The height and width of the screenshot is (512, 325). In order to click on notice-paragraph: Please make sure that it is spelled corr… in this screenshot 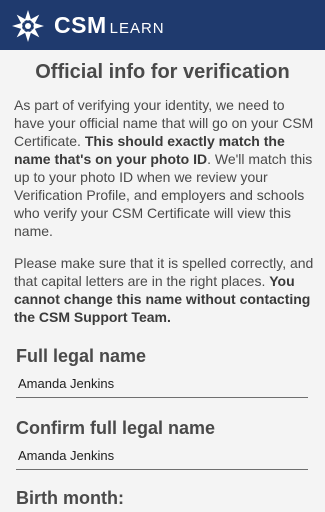, I will do `click(164, 290)`.